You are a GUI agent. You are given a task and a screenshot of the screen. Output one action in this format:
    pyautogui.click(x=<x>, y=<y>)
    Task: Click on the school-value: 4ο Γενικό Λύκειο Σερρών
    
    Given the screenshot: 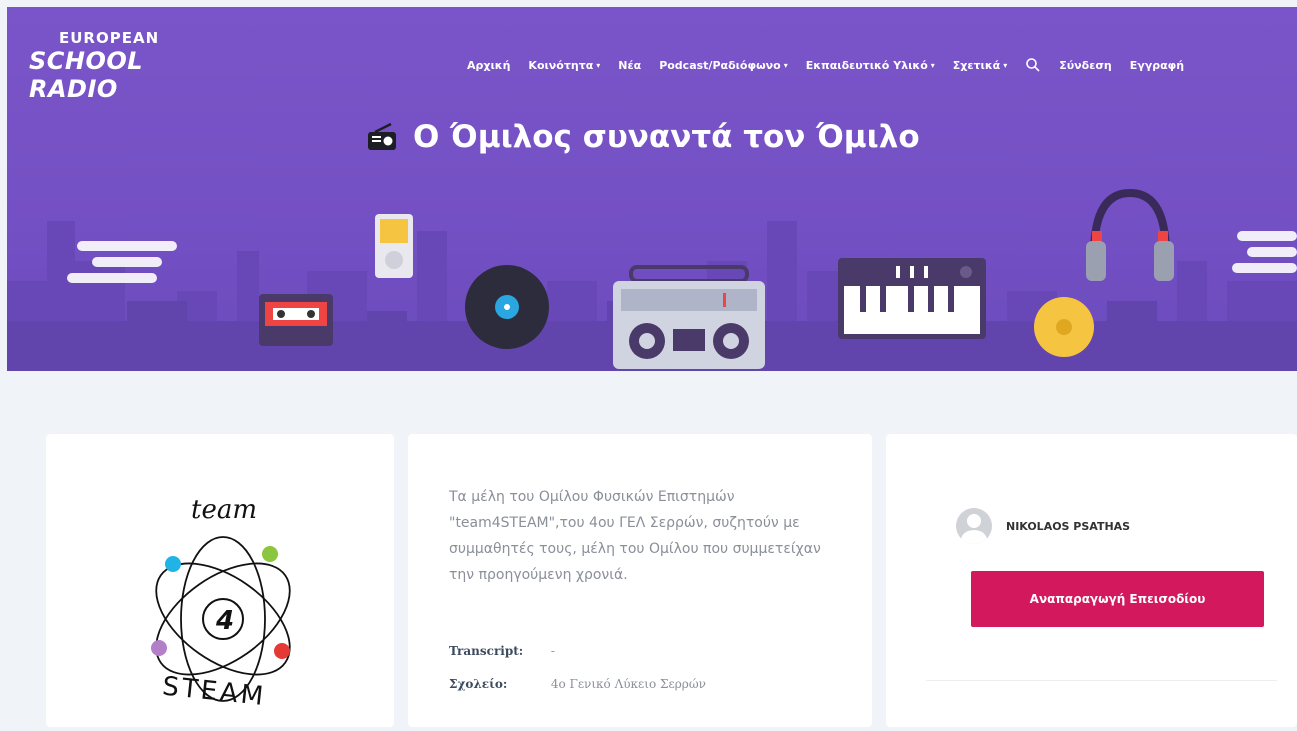 What is the action you would take?
    pyautogui.click(x=628, y=684)
    